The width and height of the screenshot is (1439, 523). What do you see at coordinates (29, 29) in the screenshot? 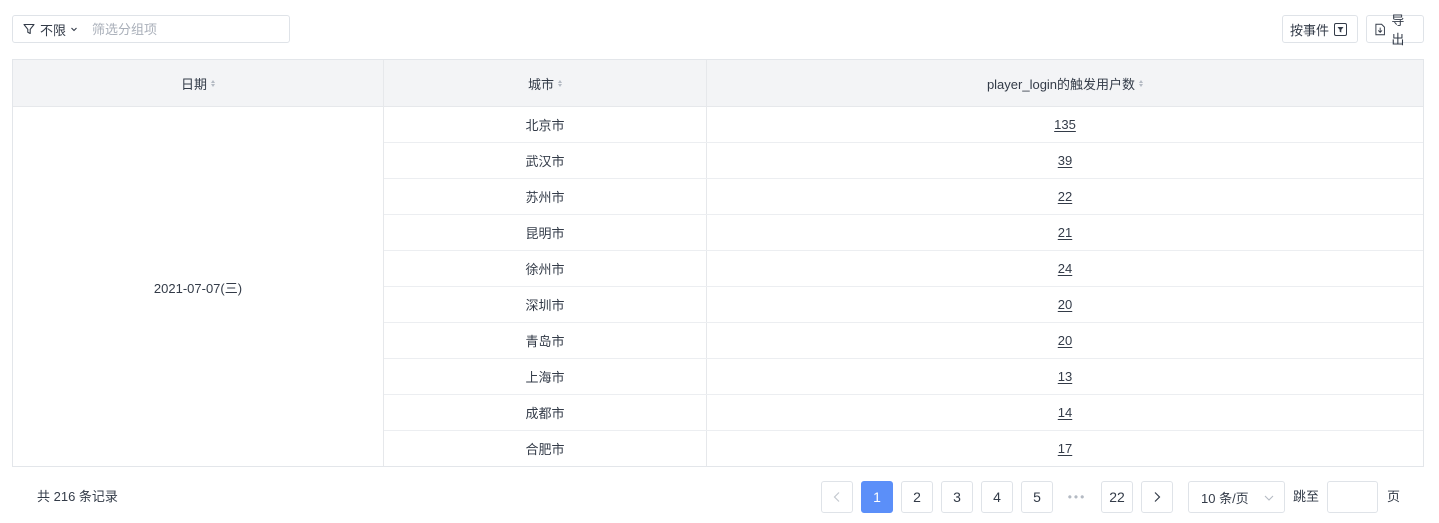
I see `filter-icon` at bounding box center [29, 29].